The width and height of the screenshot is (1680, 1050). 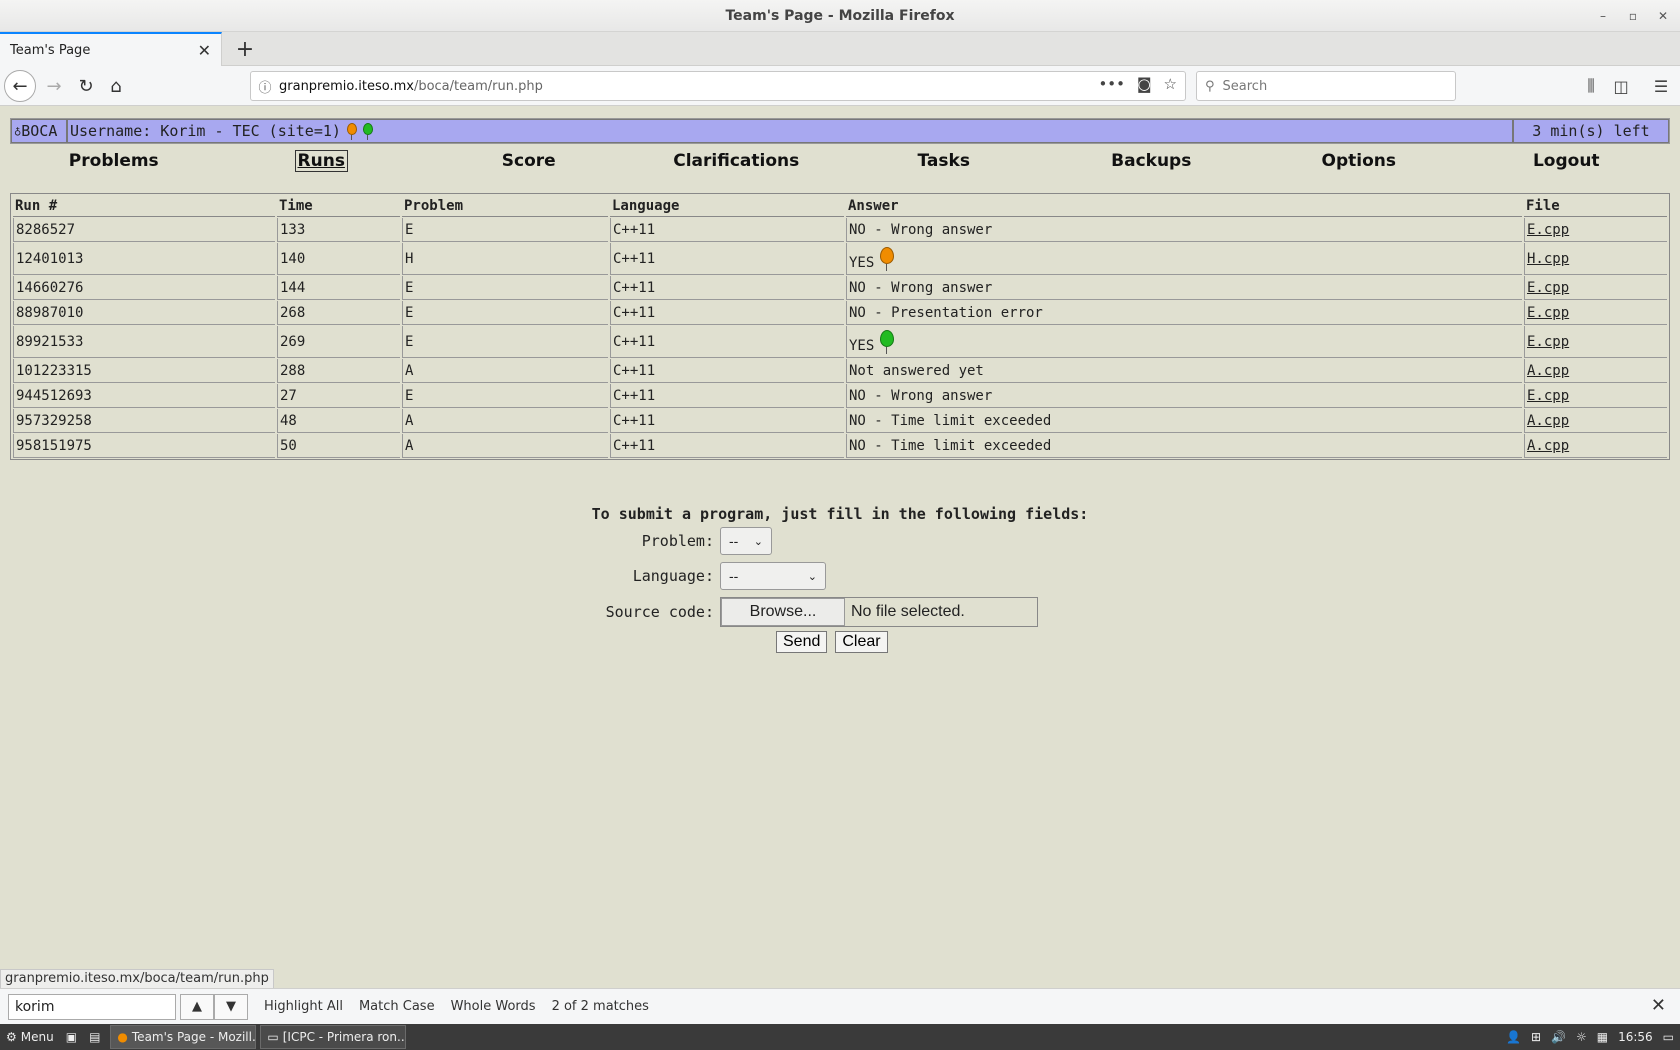 I want to click on menu-problems: Problems, so click(x=114, y=164).